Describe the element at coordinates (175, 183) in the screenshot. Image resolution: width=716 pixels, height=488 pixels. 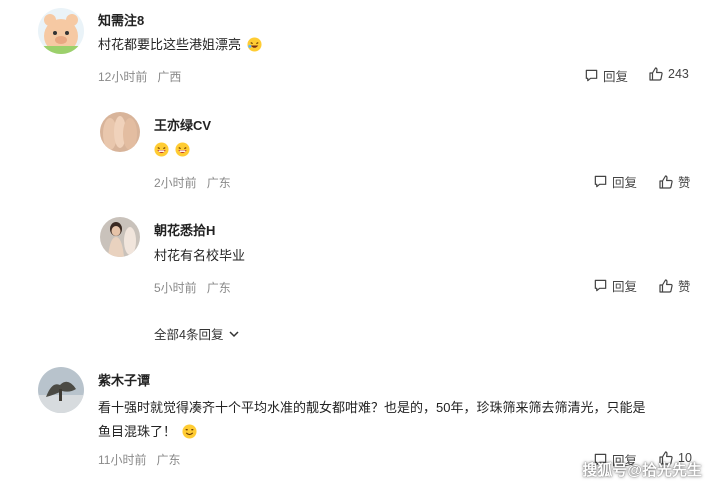
I see `reply-time: 2小时前` at that location.